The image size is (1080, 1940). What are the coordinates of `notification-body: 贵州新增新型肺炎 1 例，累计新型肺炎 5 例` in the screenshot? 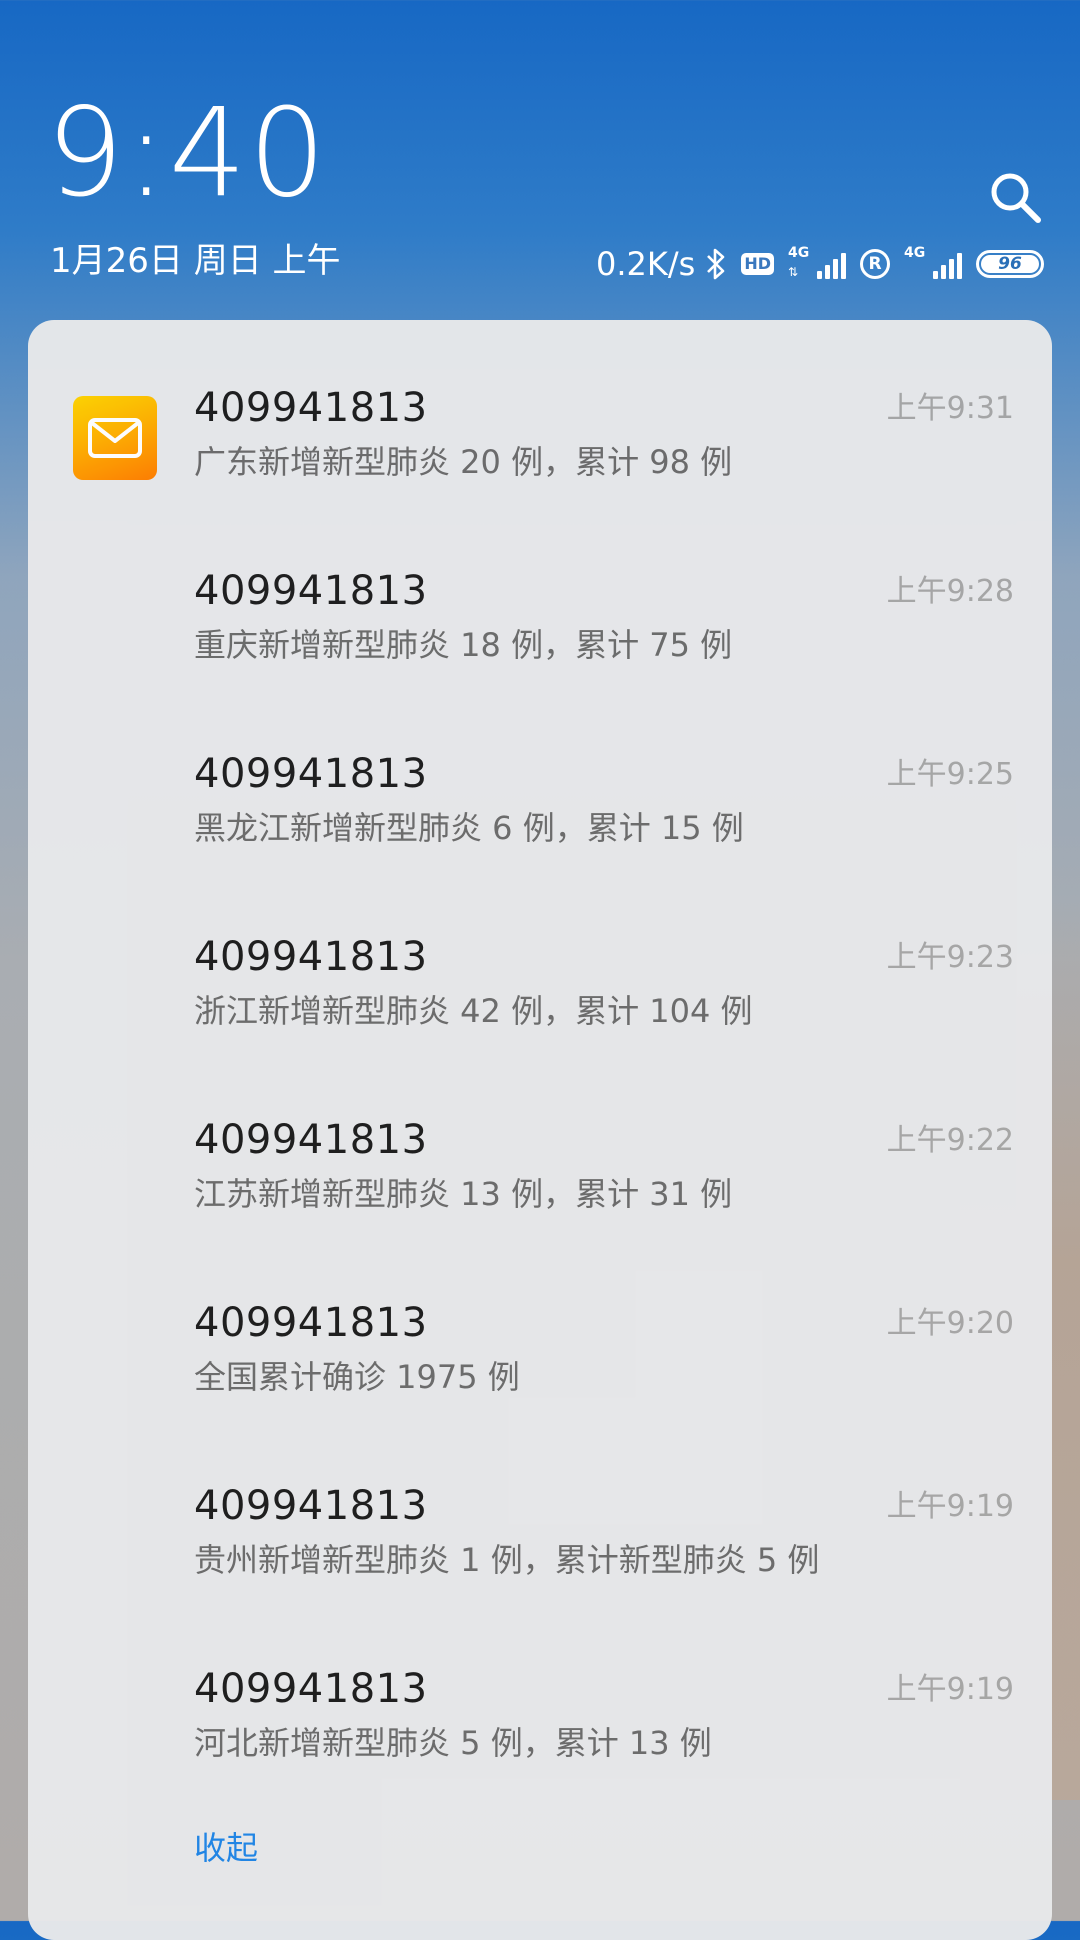 It's located at (507, 1560).